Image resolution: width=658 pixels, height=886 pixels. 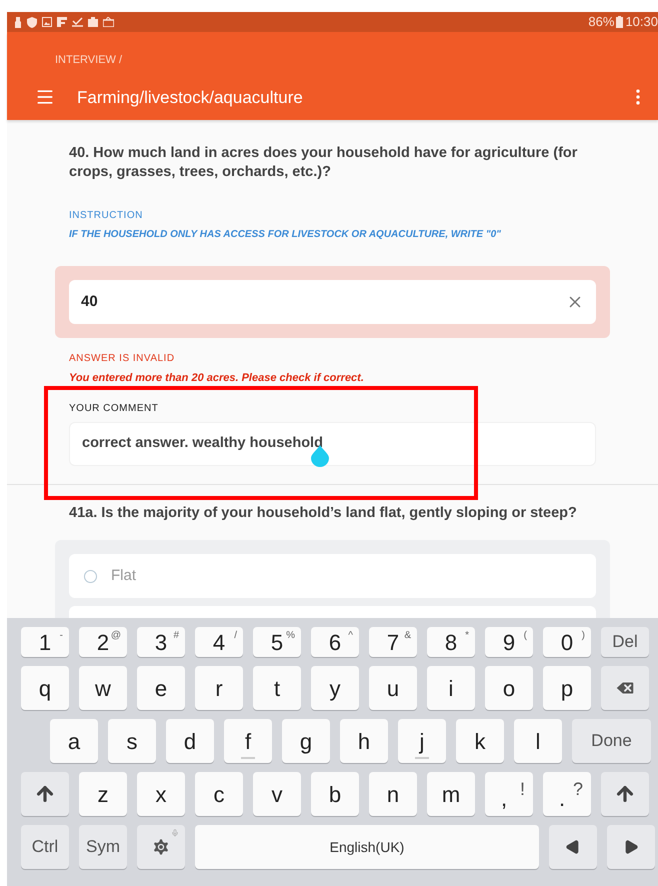 I want to click on flag-icon, so click(x=62, y=22).